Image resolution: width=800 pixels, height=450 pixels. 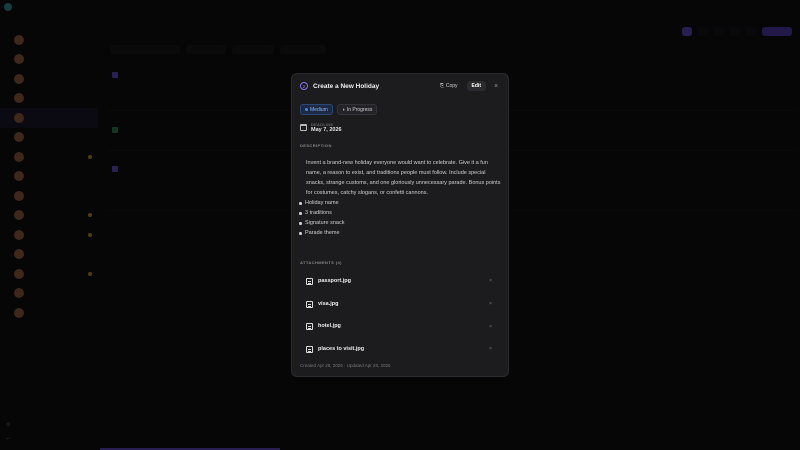 I want to click on copy-button: ⎘ Copy, so click(x=449, y=86).